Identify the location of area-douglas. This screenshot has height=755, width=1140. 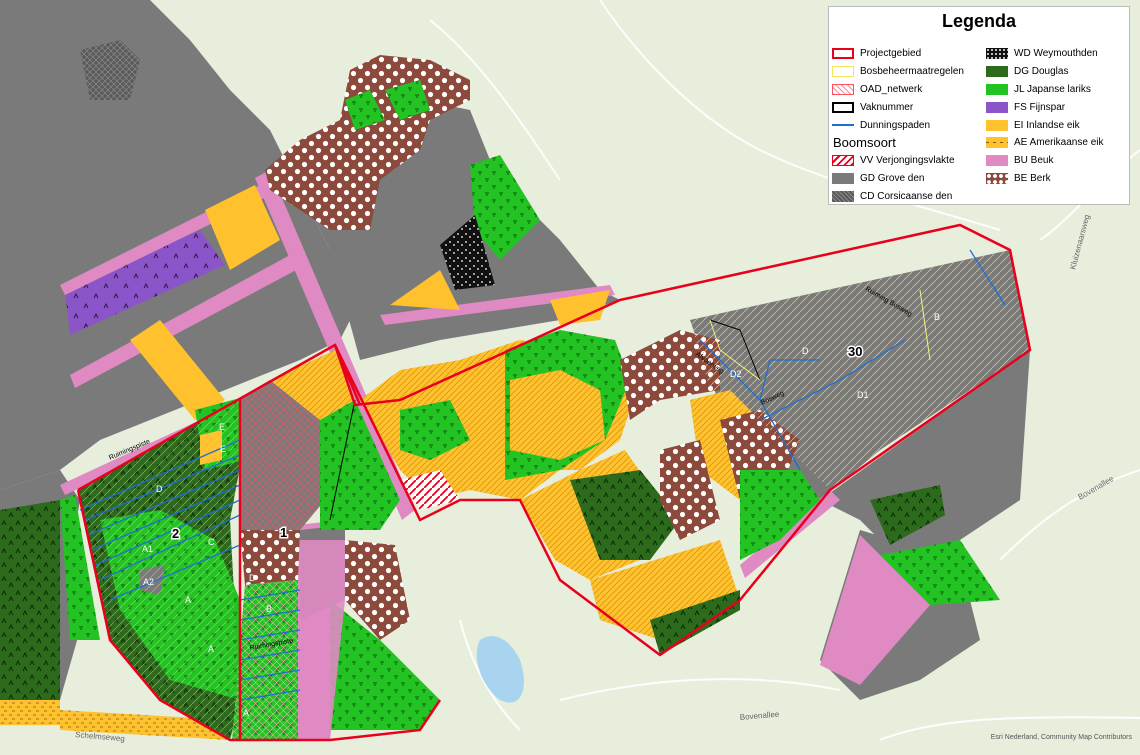
(30, 600).